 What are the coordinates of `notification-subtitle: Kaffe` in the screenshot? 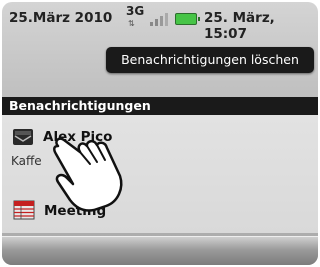 It's located at (26, 161).